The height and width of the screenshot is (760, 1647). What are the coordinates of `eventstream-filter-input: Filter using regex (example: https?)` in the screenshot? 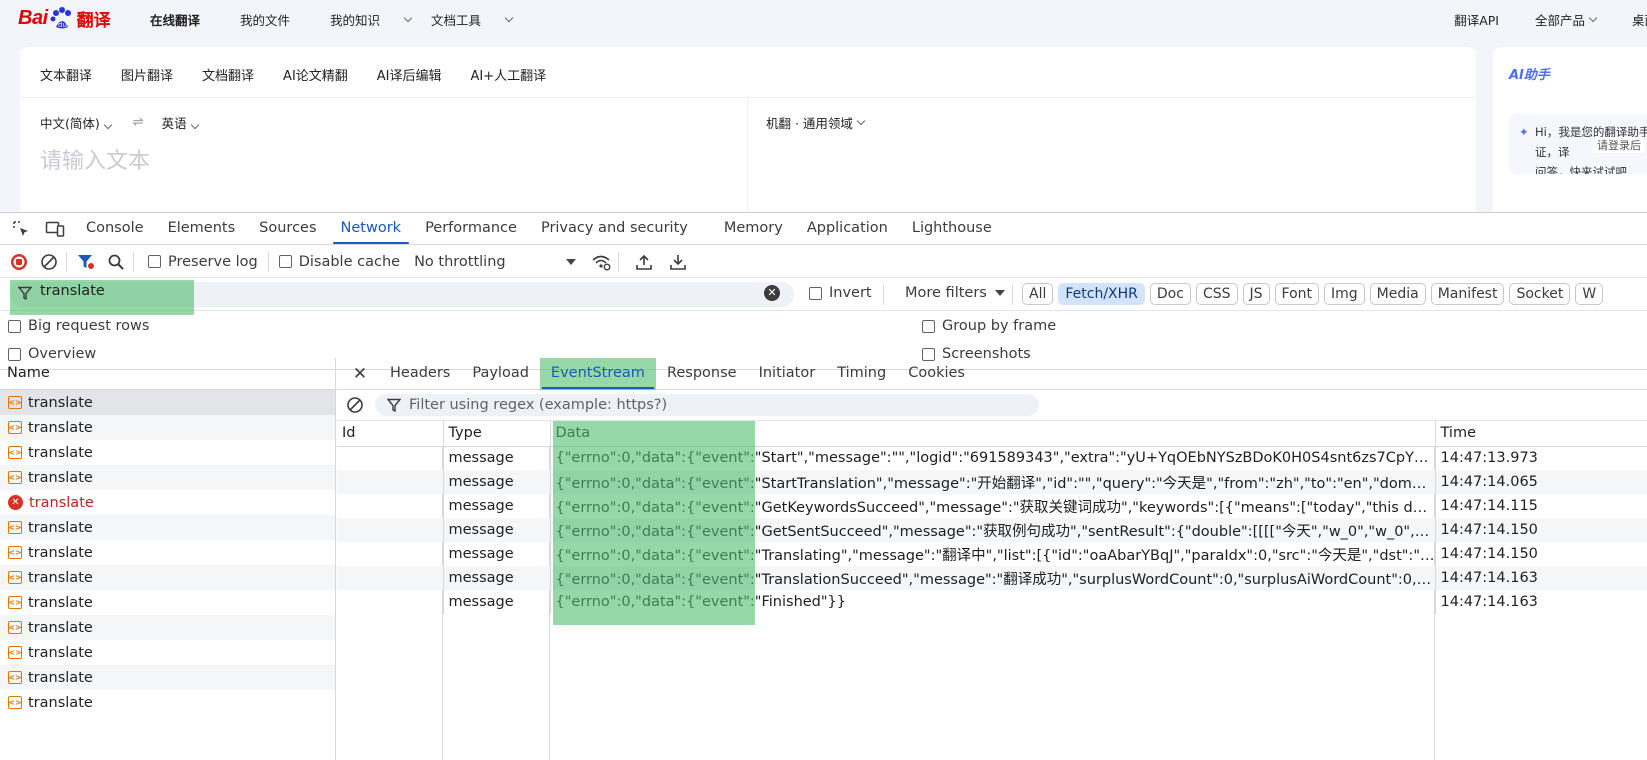 It's located at (707, 405).